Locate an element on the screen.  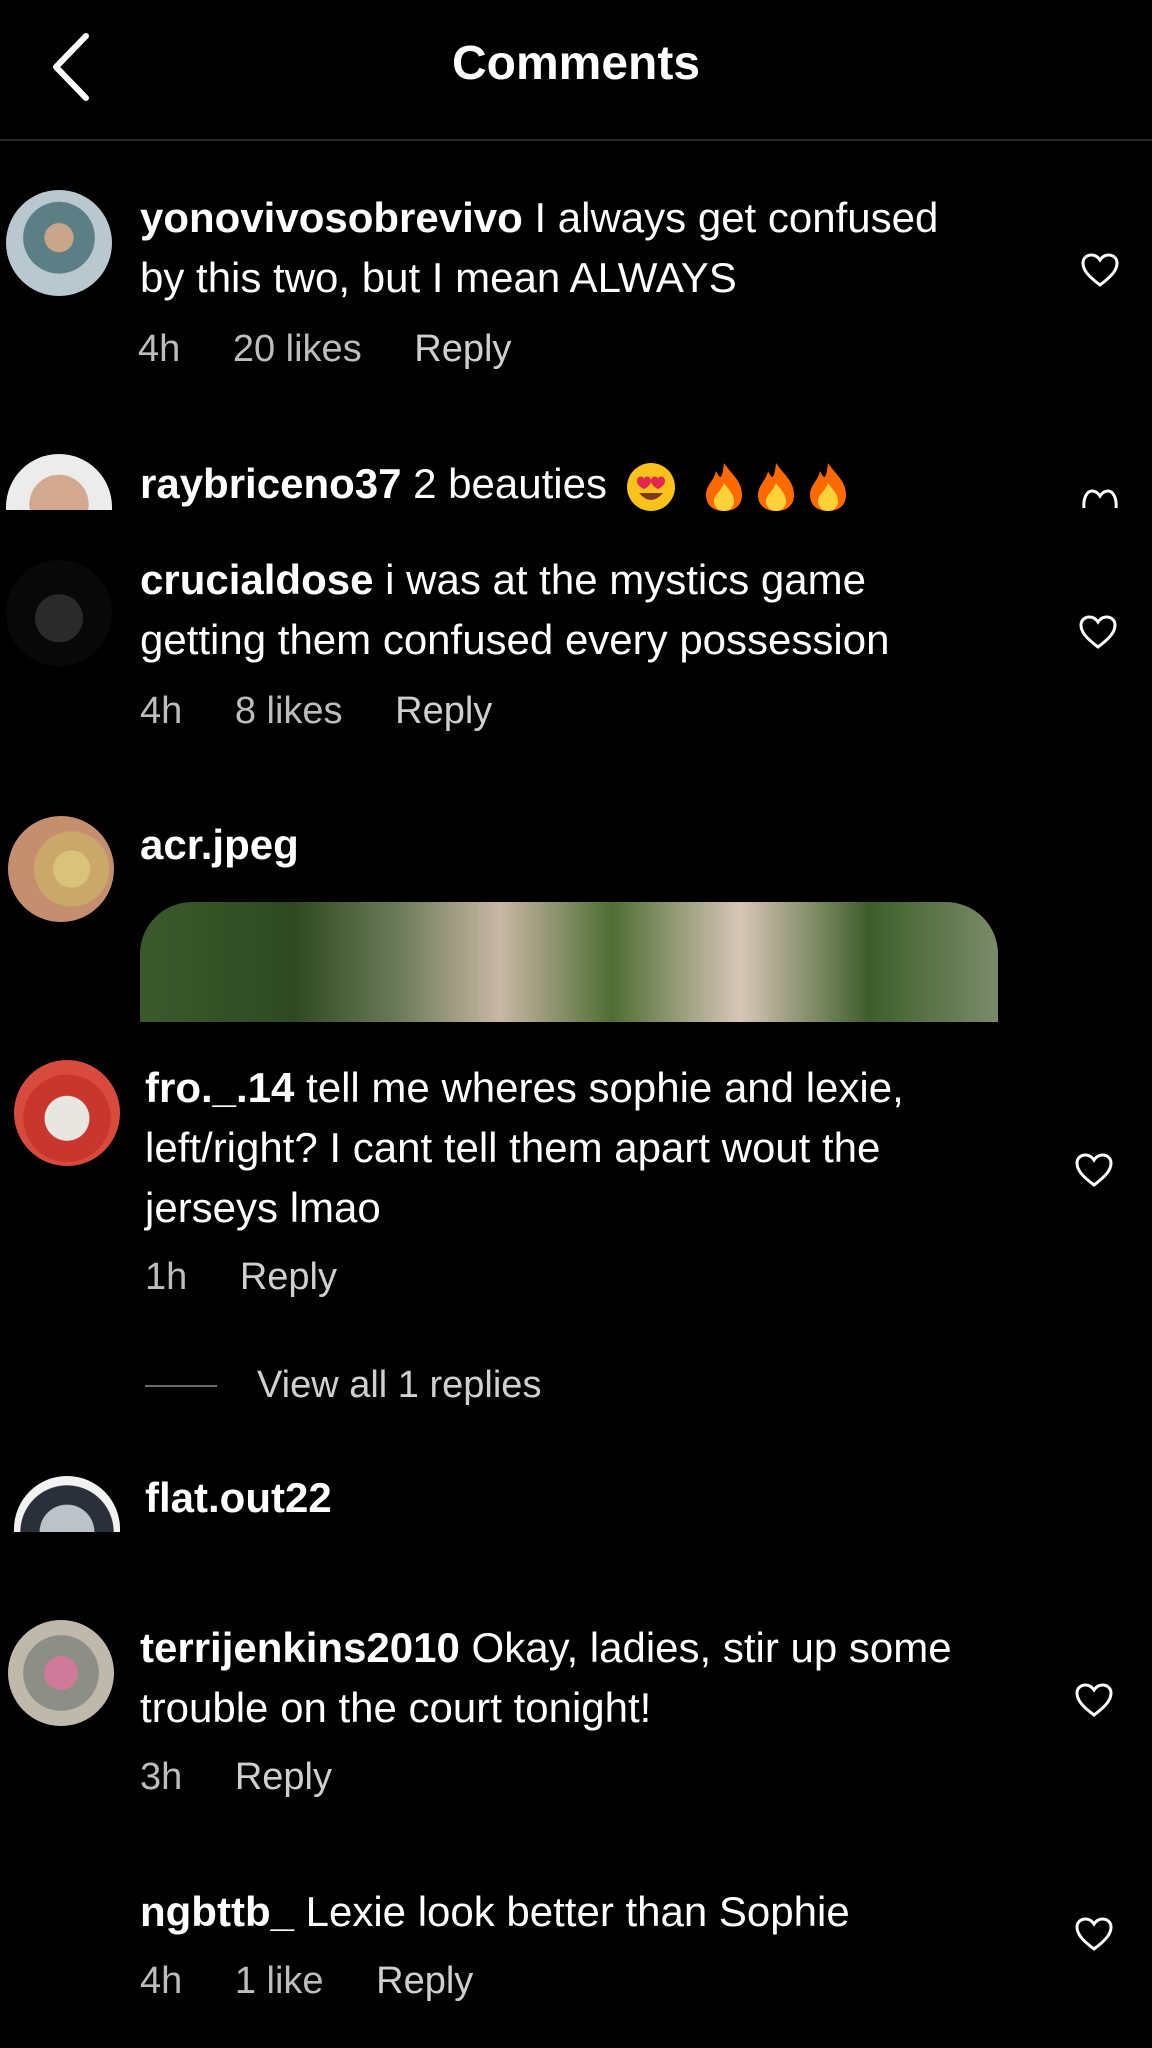
view-replies-button: View all 1 replies is located at coordinates (399, 1385).